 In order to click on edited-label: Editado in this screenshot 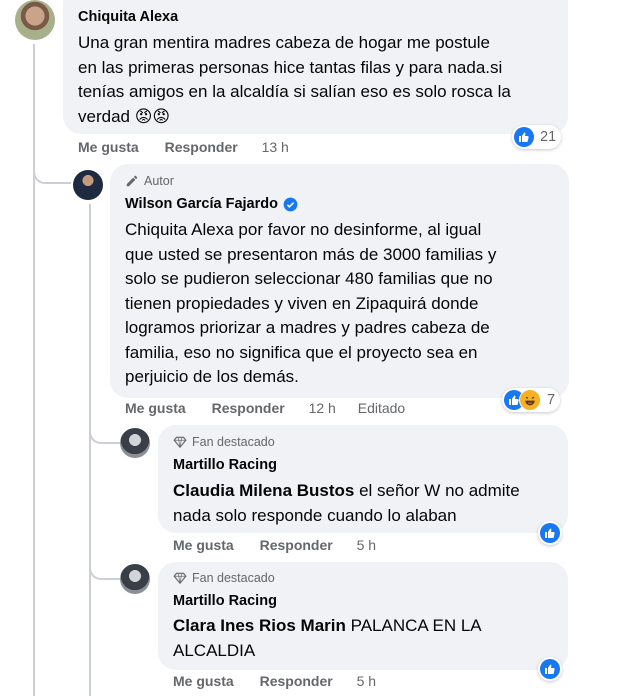, I will do `click(381, 408)`.